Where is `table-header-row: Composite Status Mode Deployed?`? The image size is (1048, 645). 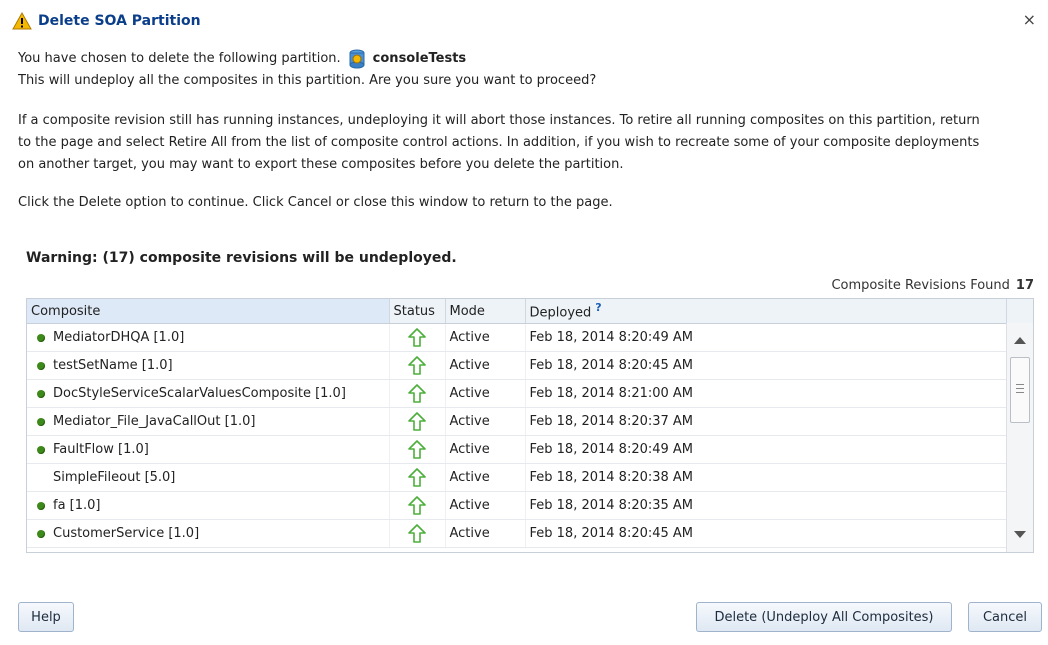
table-header-row: Composite Status Mode Deployed? is located at coordinates (517, 311).